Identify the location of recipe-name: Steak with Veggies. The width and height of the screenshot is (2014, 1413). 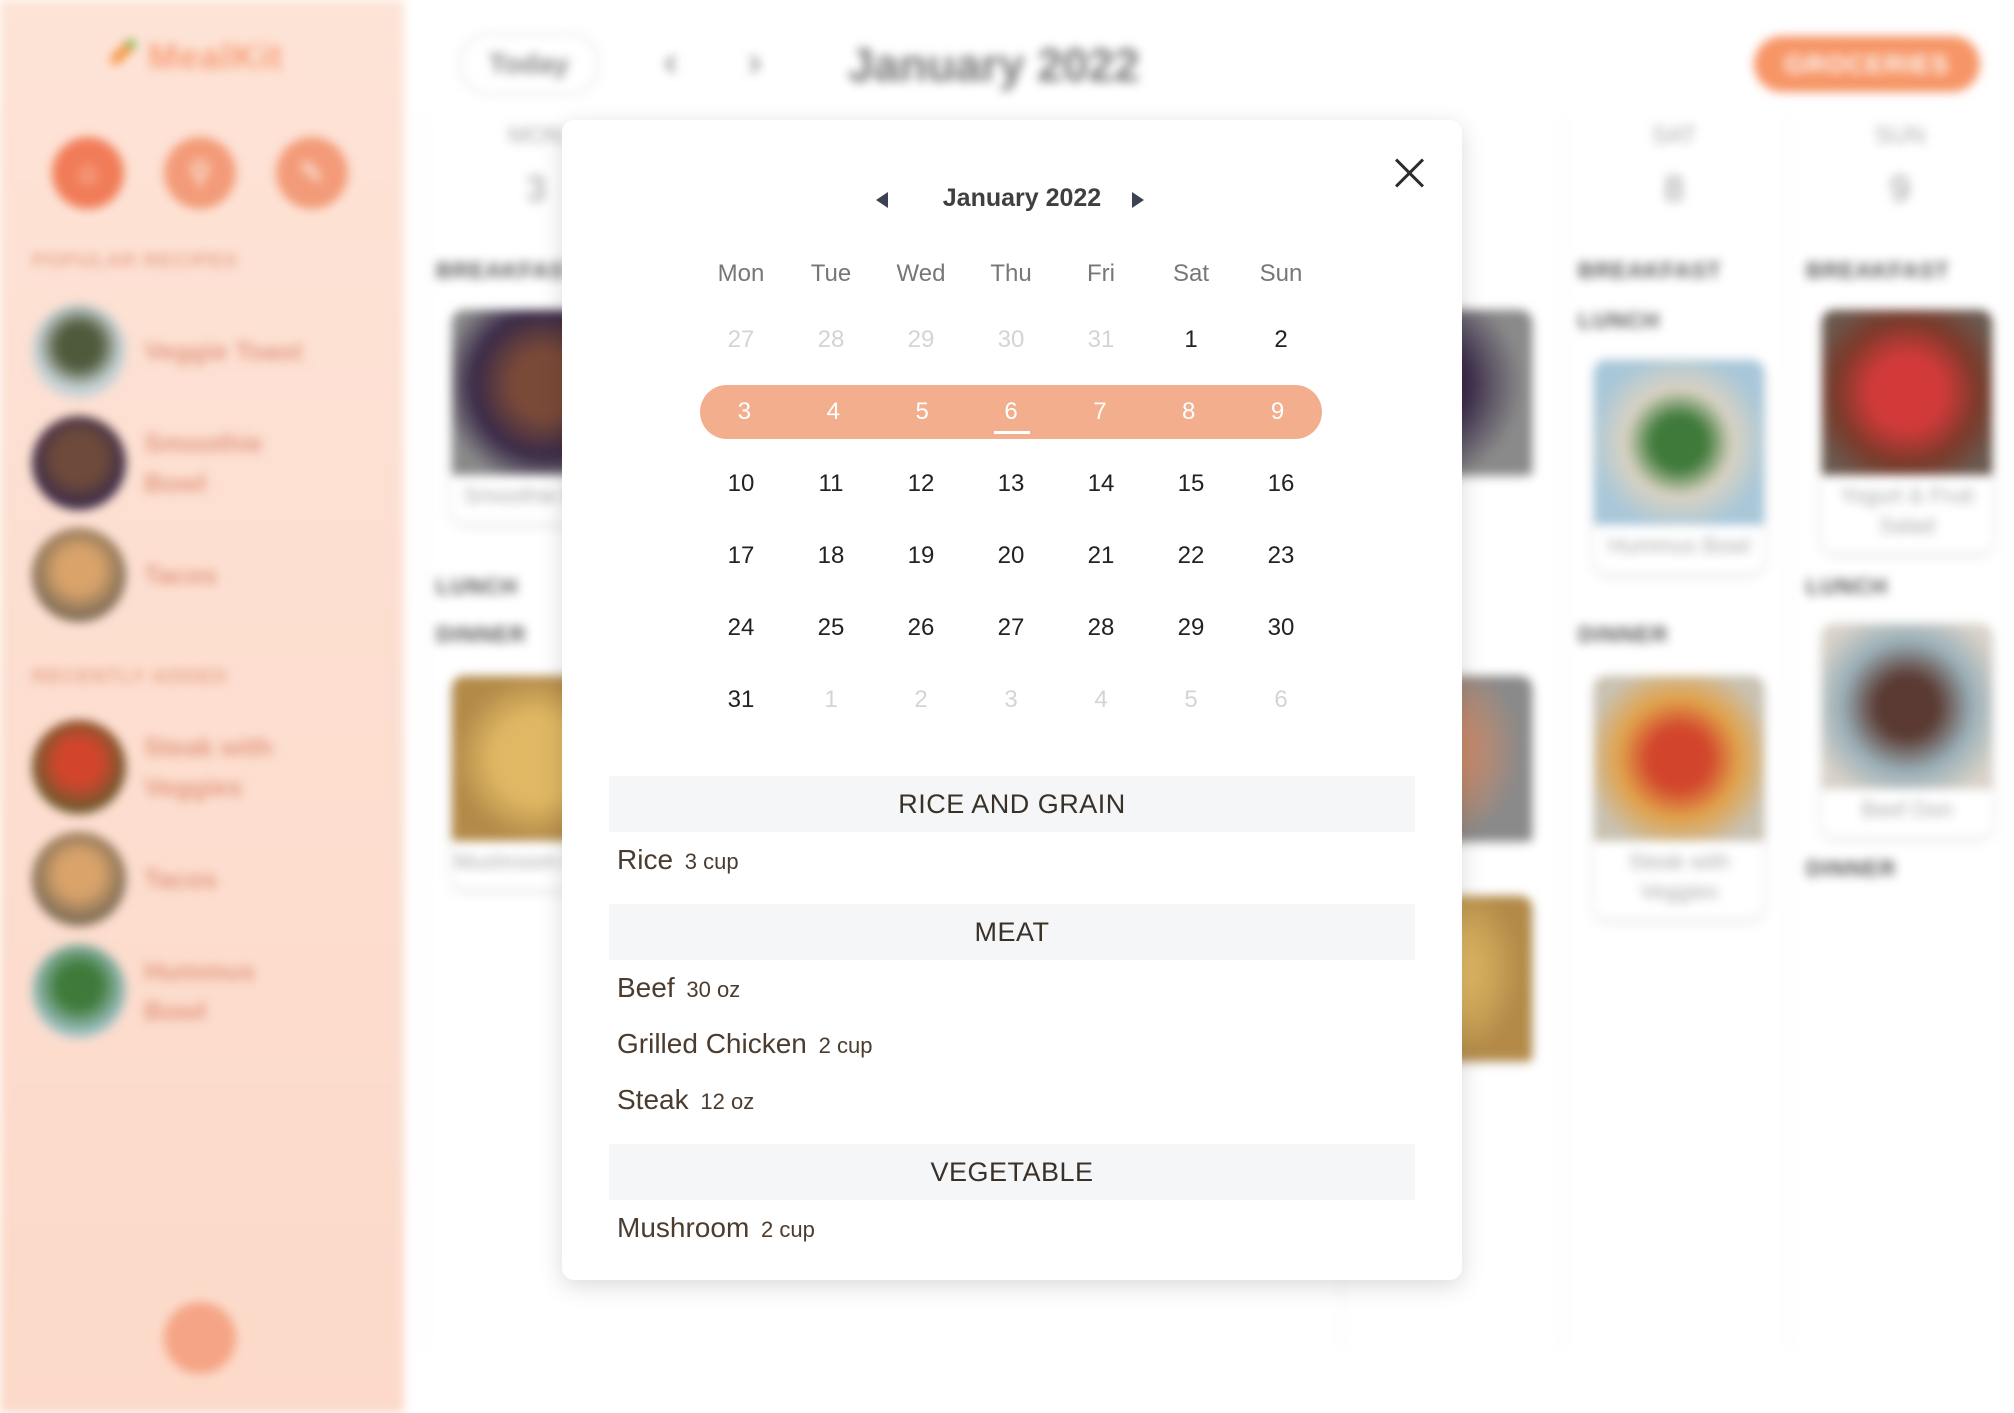
(208, 767).